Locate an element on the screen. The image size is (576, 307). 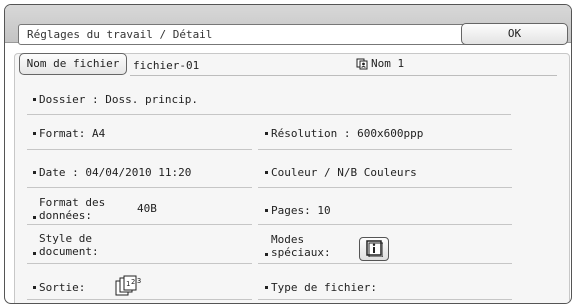
folder-info: Dossier : Doss. princip. is located at coordinates (115, 99).